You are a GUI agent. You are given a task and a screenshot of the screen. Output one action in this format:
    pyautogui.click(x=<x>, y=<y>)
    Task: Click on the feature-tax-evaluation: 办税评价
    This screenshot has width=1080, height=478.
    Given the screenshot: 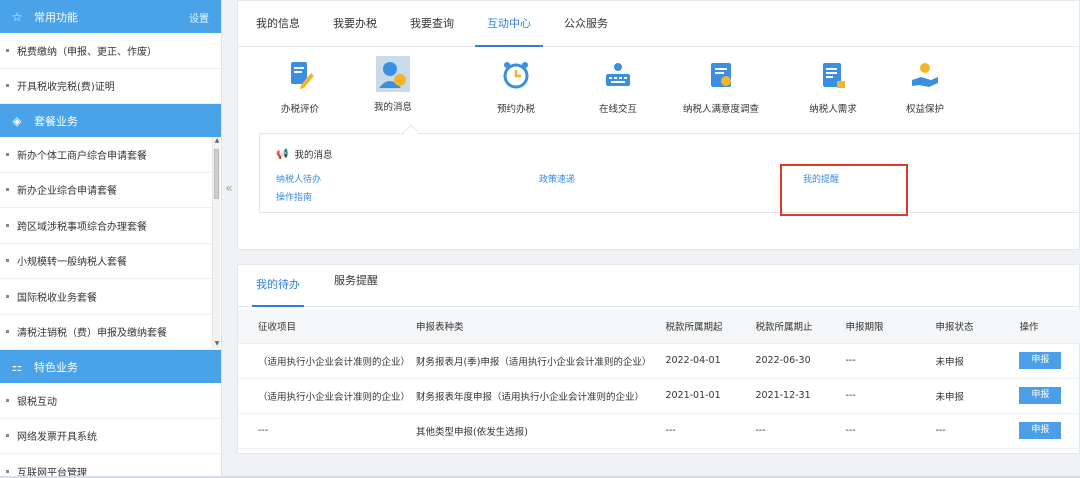 What is the action you would take?
    pyautogui.click(x=300, y=87)
    